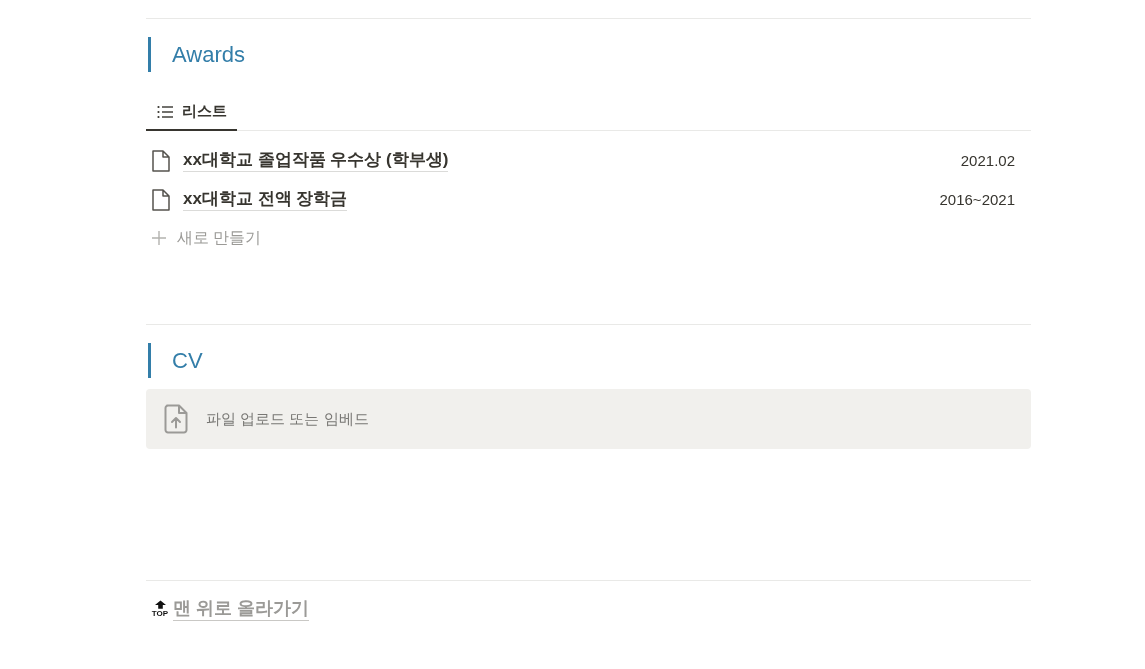 The image size is (1145, 669). I want to click on item-date: 2021.02, so click(987, 160).